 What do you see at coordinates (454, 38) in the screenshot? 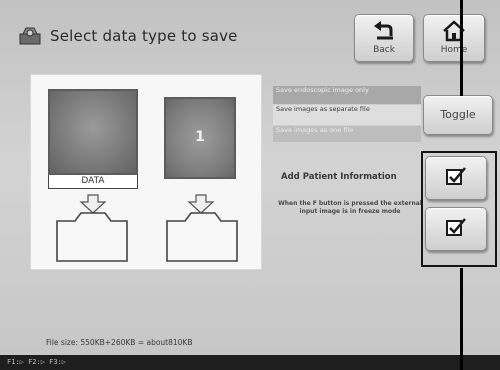
I see `home-button: Home` at bounding box center [454, 38].